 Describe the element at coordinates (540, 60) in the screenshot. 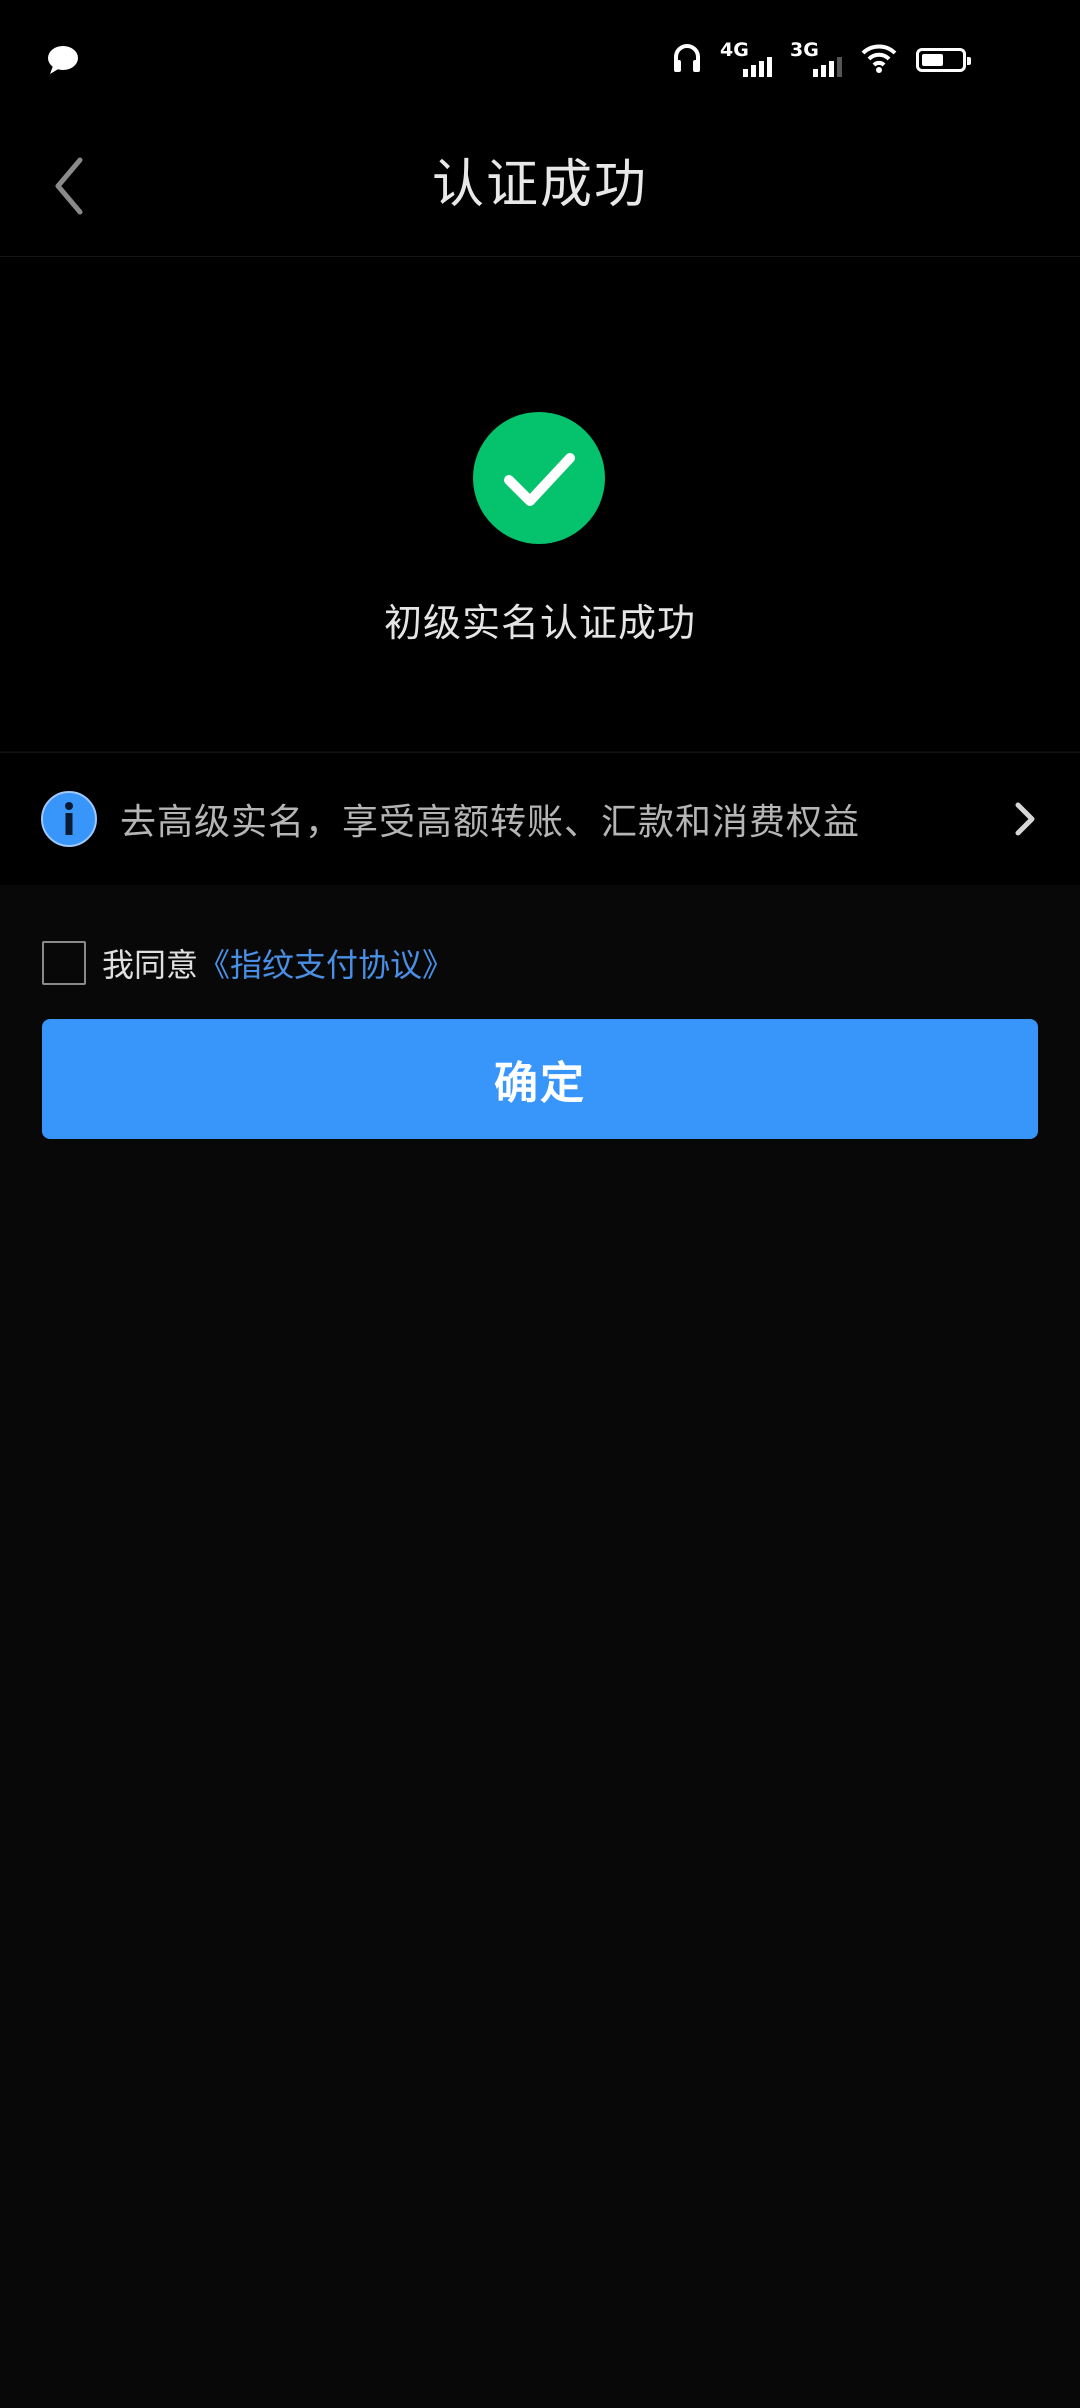

I see `status-bar: 4G 3G` at that location.